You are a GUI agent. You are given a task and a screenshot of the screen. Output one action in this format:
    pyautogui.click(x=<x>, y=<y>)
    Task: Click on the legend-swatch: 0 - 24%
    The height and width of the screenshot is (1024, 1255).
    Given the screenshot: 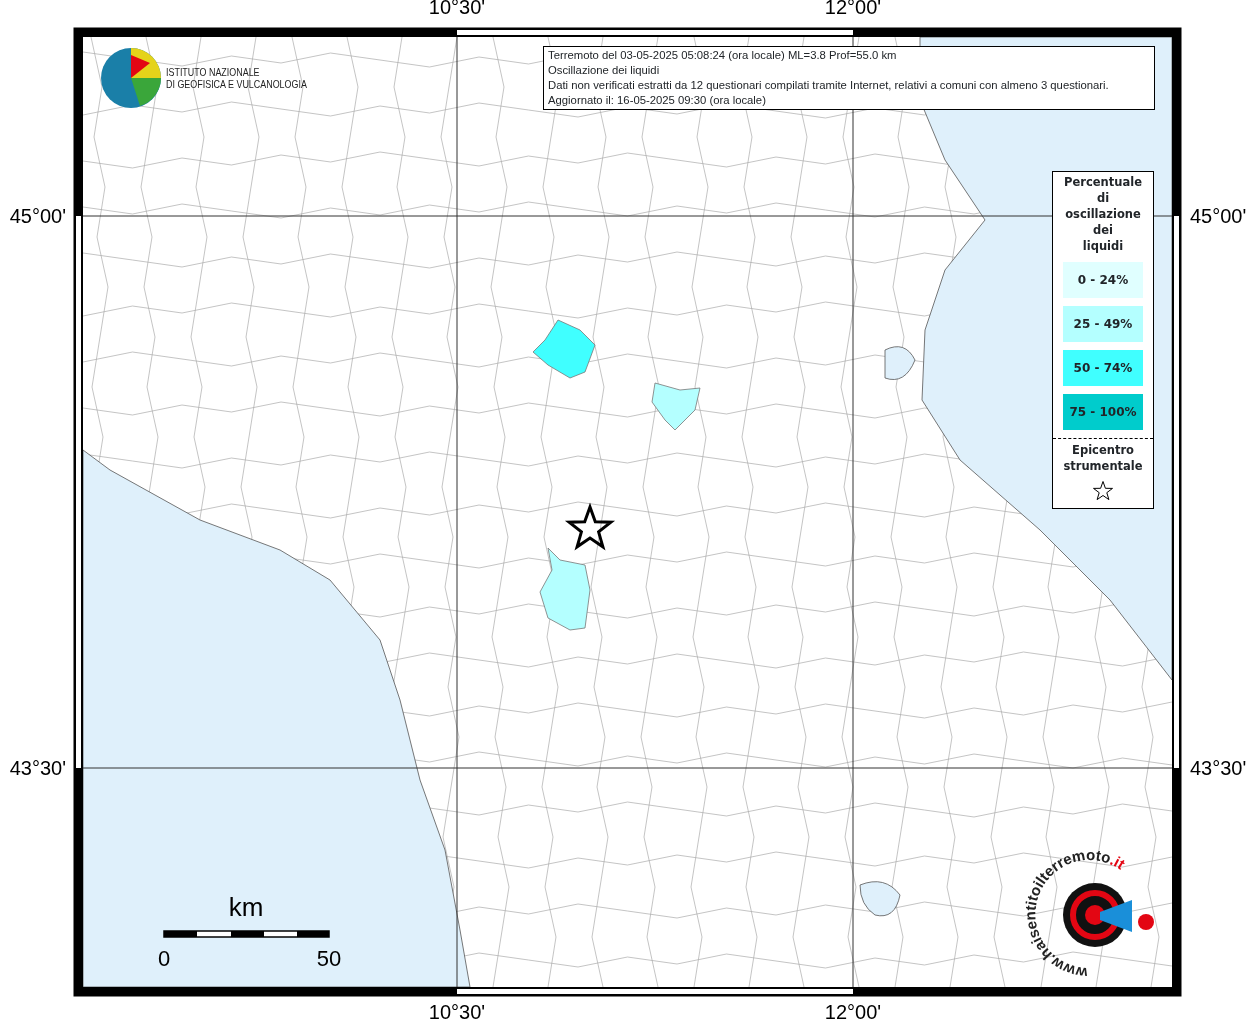 What is the action you would take?
    pyautogui.click(x=1103, y=280)
    